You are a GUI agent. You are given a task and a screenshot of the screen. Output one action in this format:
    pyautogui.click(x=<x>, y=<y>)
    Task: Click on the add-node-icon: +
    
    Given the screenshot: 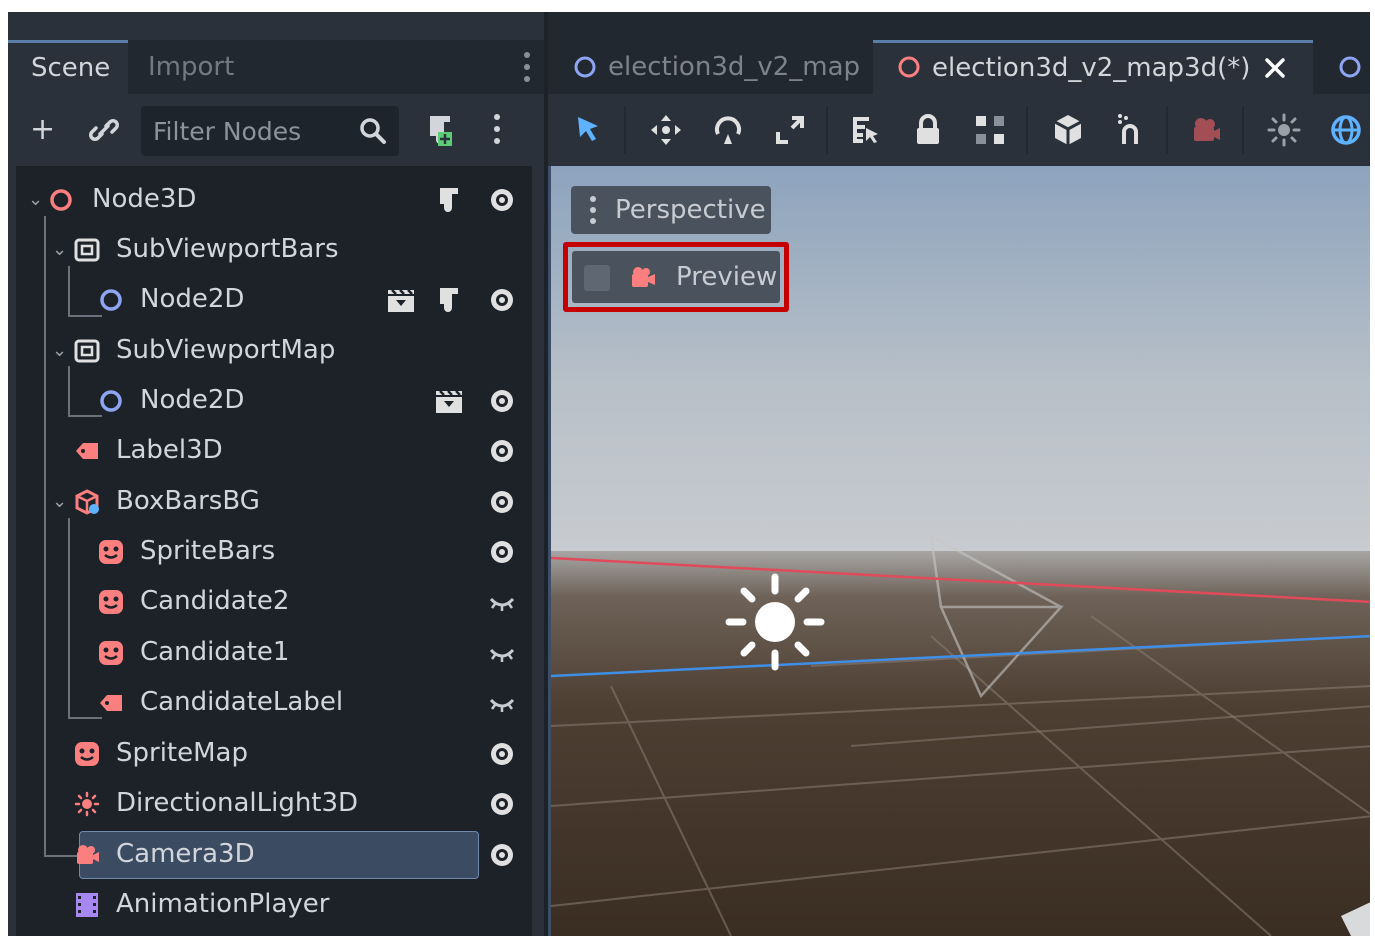 What is the action you would take?
    pyautogui.click(x=42, y=130)
    